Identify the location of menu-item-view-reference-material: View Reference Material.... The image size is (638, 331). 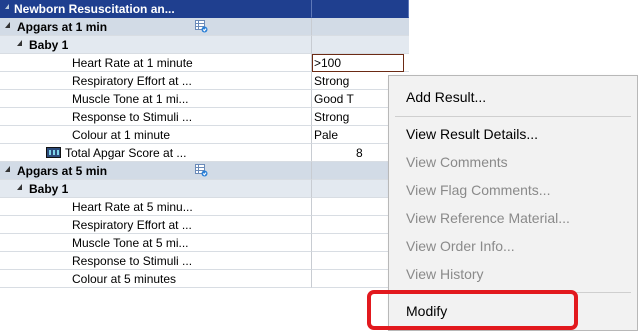
(488, 218).